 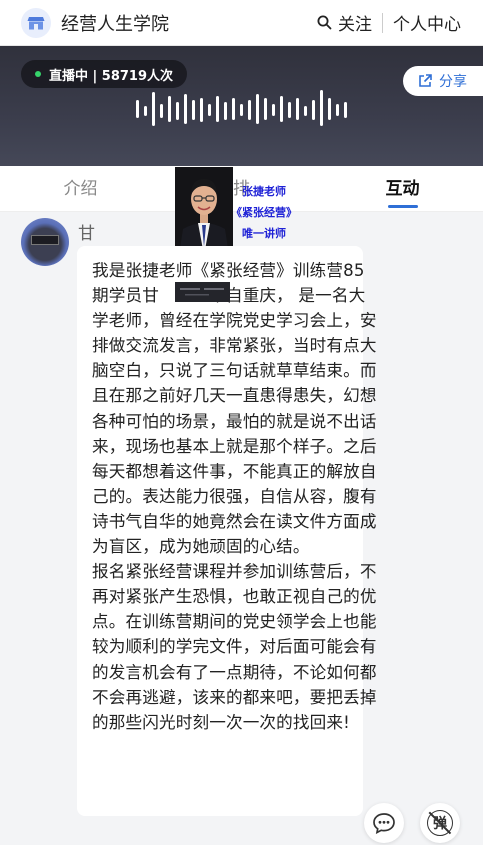 I want to click on store-icon, so click(x=36, y=22).